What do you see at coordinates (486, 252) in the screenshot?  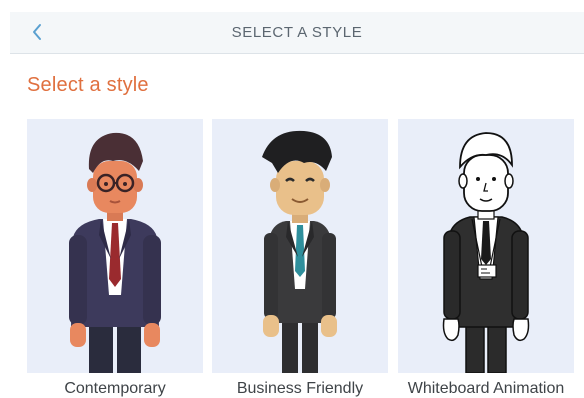 I see `whiteboard-animation-character-illustration` at bounding box center [486, 252].